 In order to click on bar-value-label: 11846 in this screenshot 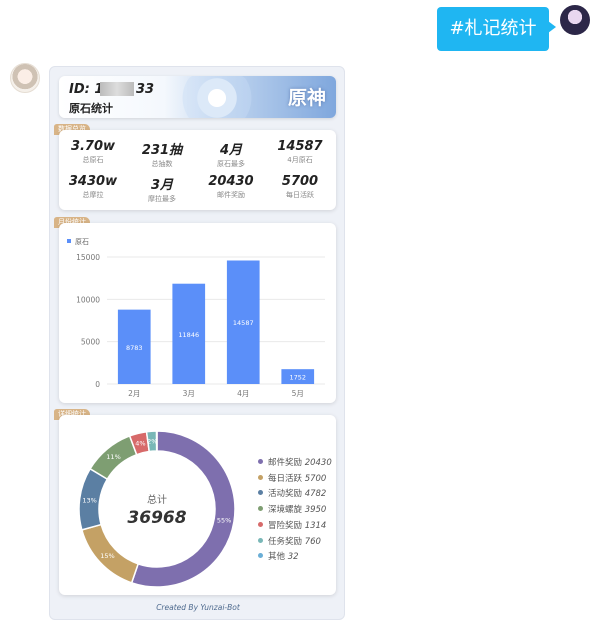, I will do `click(188, 335)`.